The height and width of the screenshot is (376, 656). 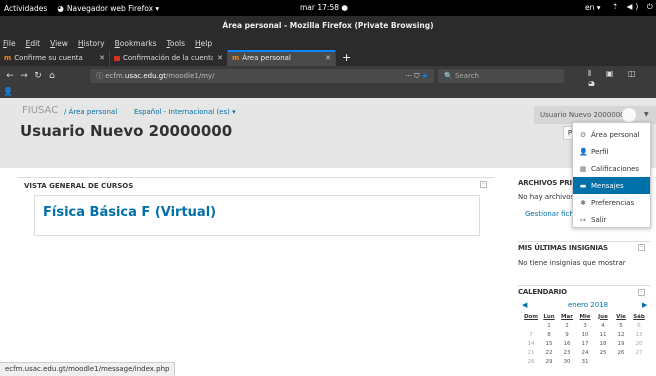 I want to click on calendar-day: 8, so click(x=549, y=334).